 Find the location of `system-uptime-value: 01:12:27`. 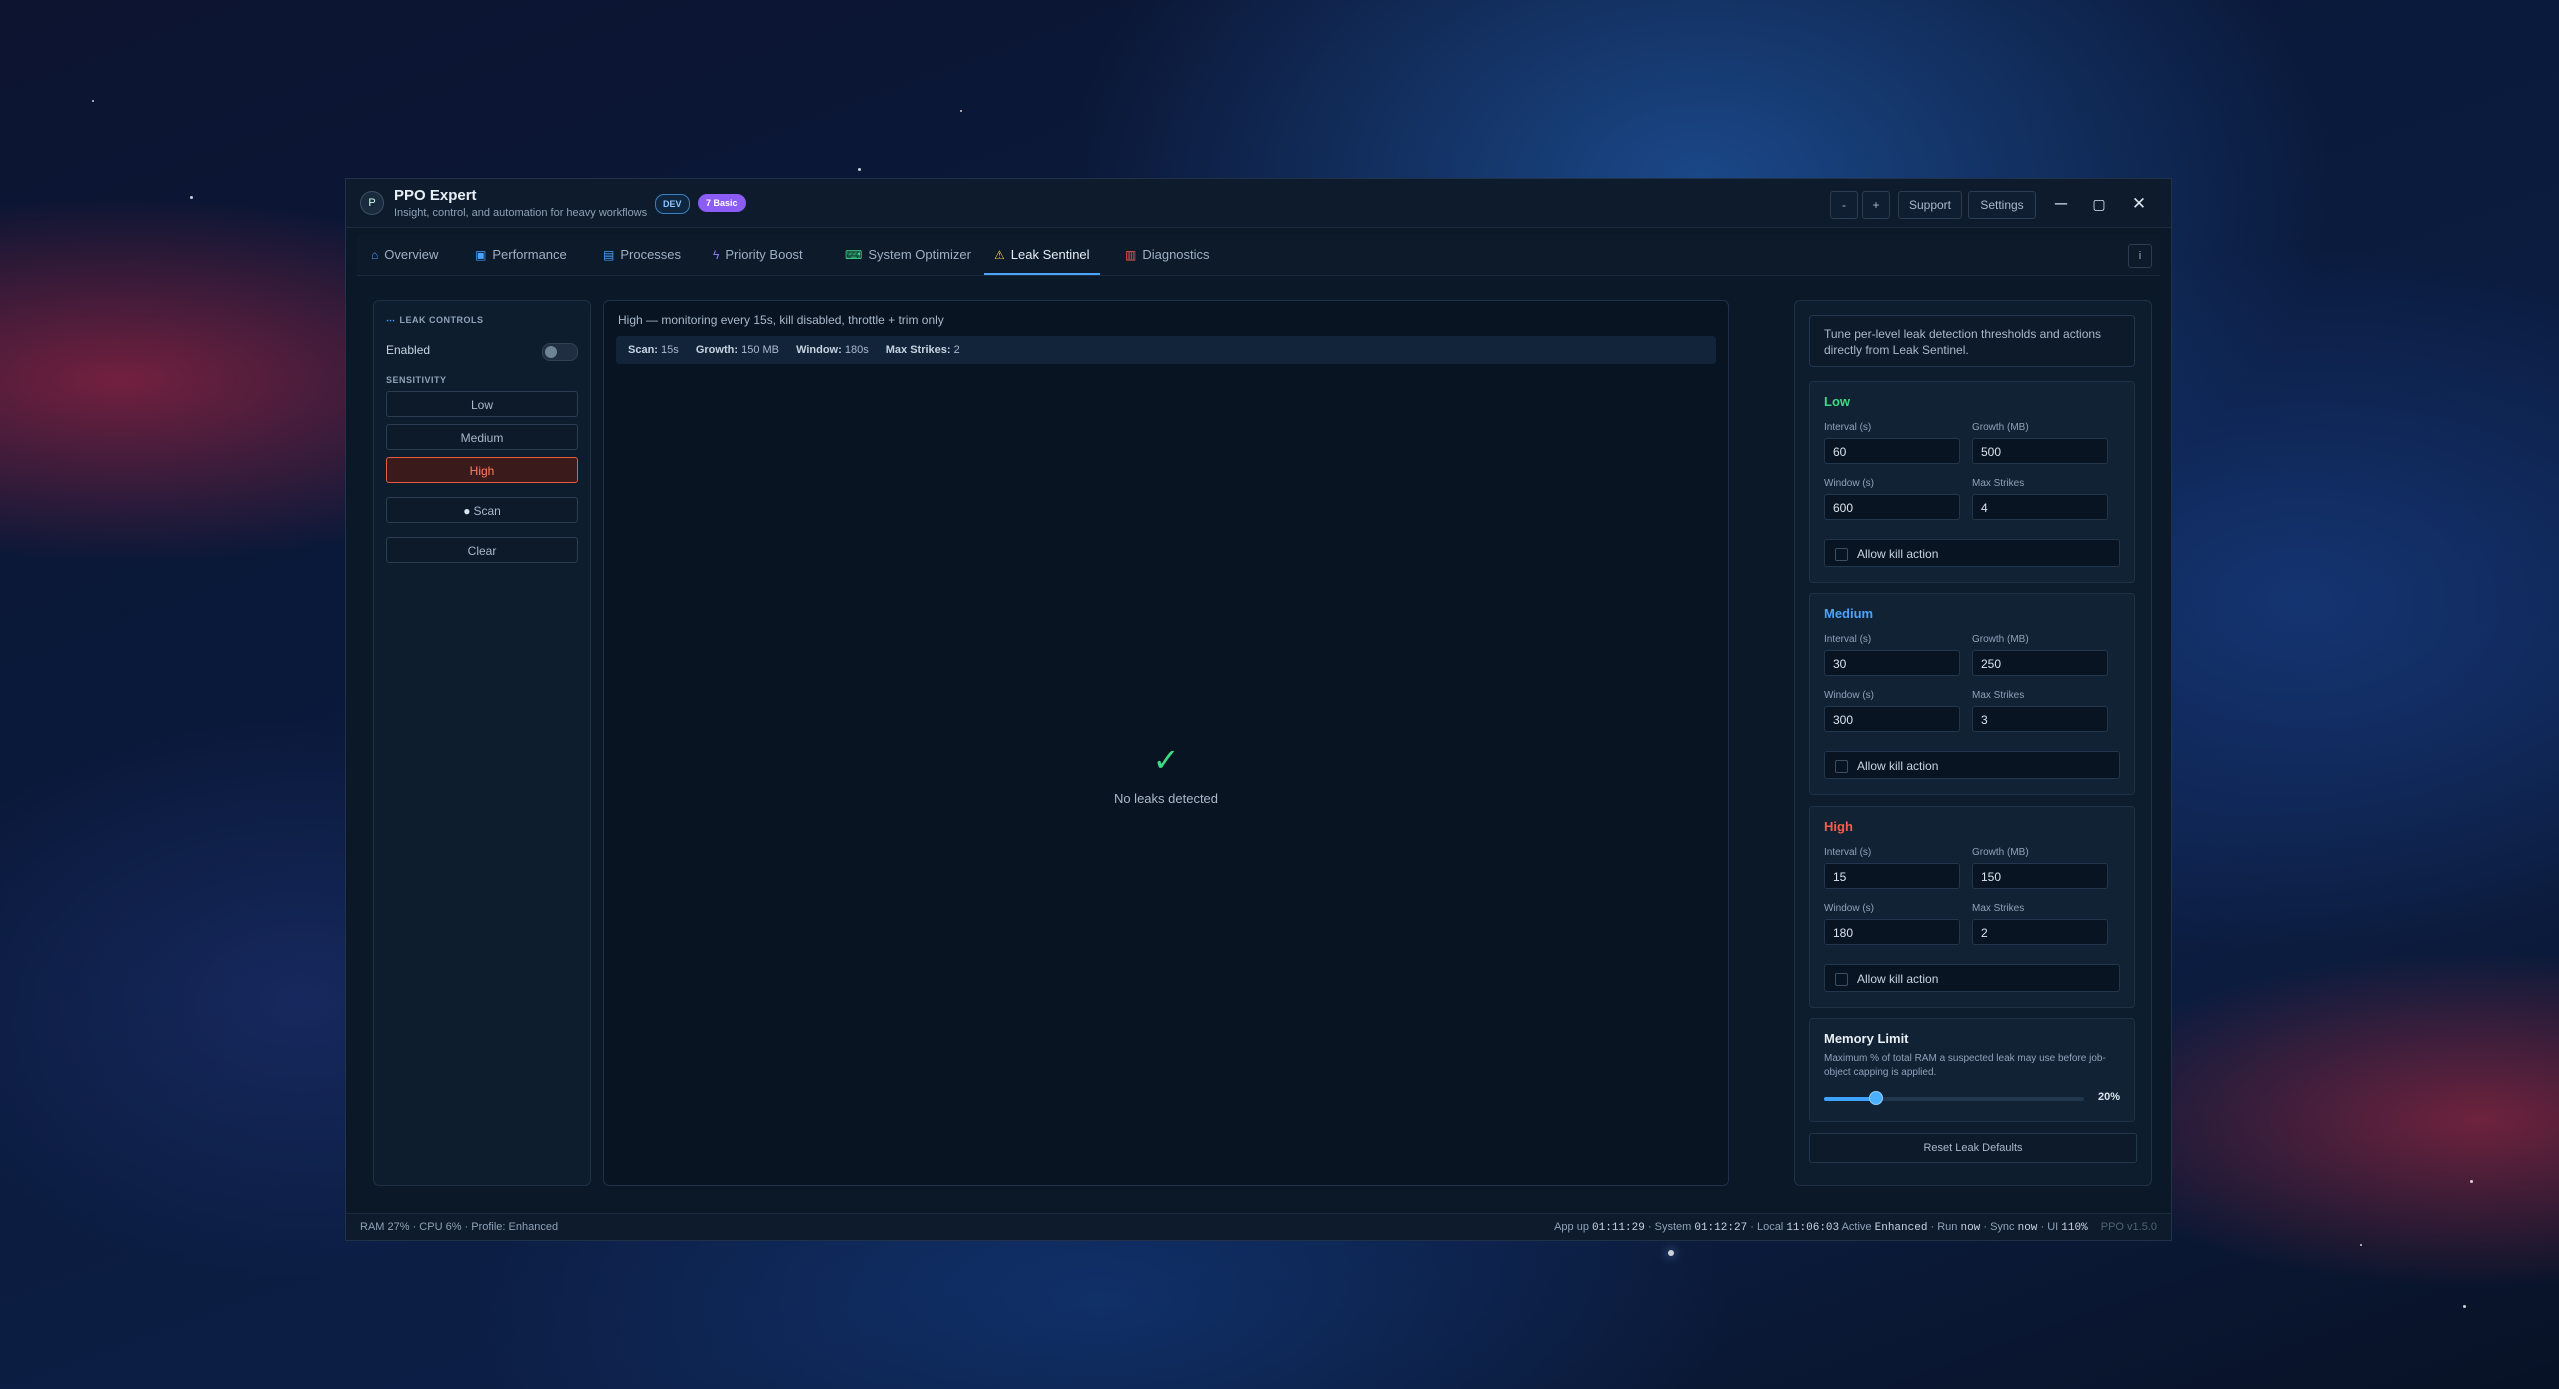

system-uptime-value: 01:12:27 is located at coordinates (1721, 1228).